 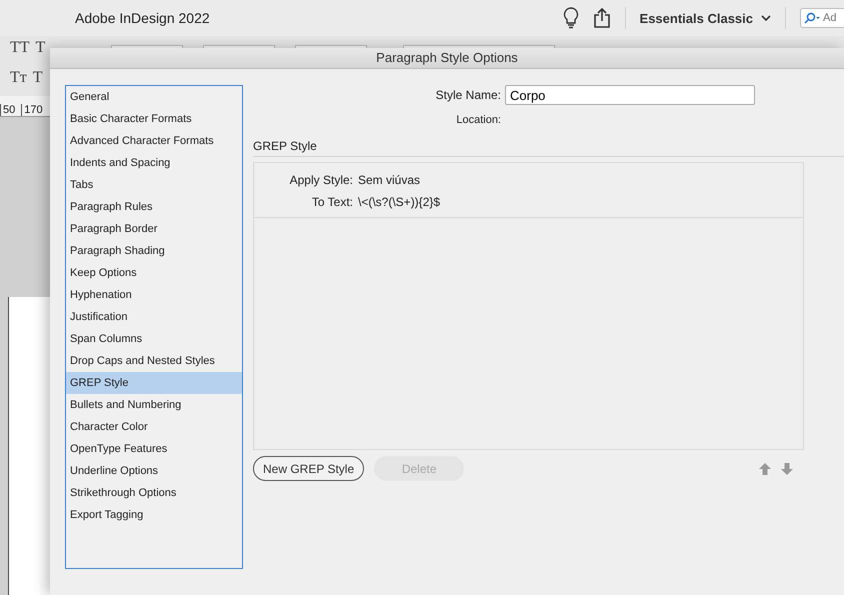 I want to click on category-item: Paragraph Shading, so click(x=154, y=251).